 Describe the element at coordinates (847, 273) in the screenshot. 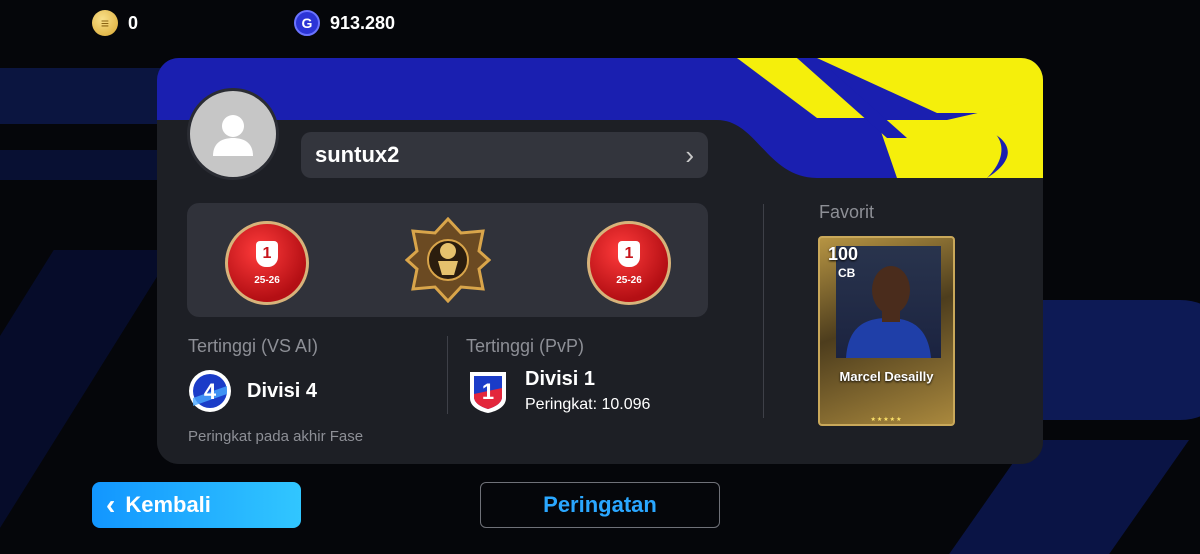

I see `player-position: CB` at that location.